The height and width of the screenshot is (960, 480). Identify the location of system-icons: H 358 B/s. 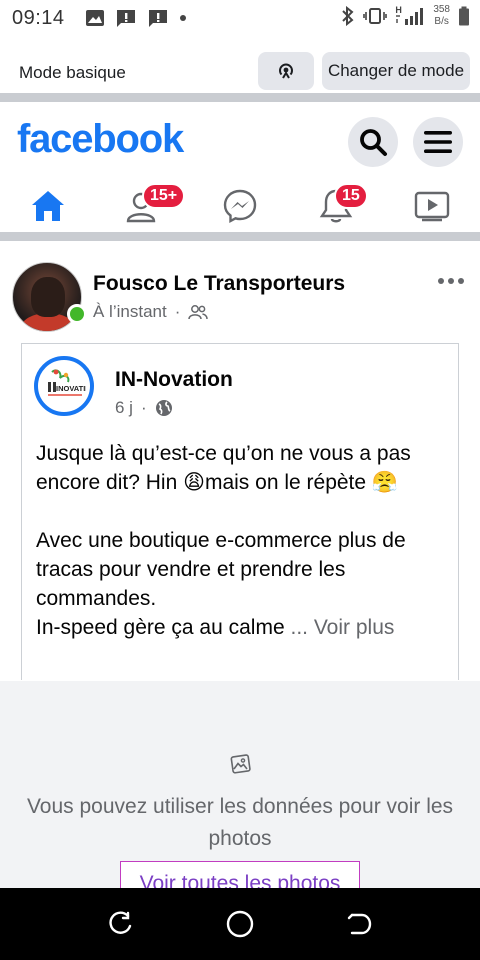
(405, 16).